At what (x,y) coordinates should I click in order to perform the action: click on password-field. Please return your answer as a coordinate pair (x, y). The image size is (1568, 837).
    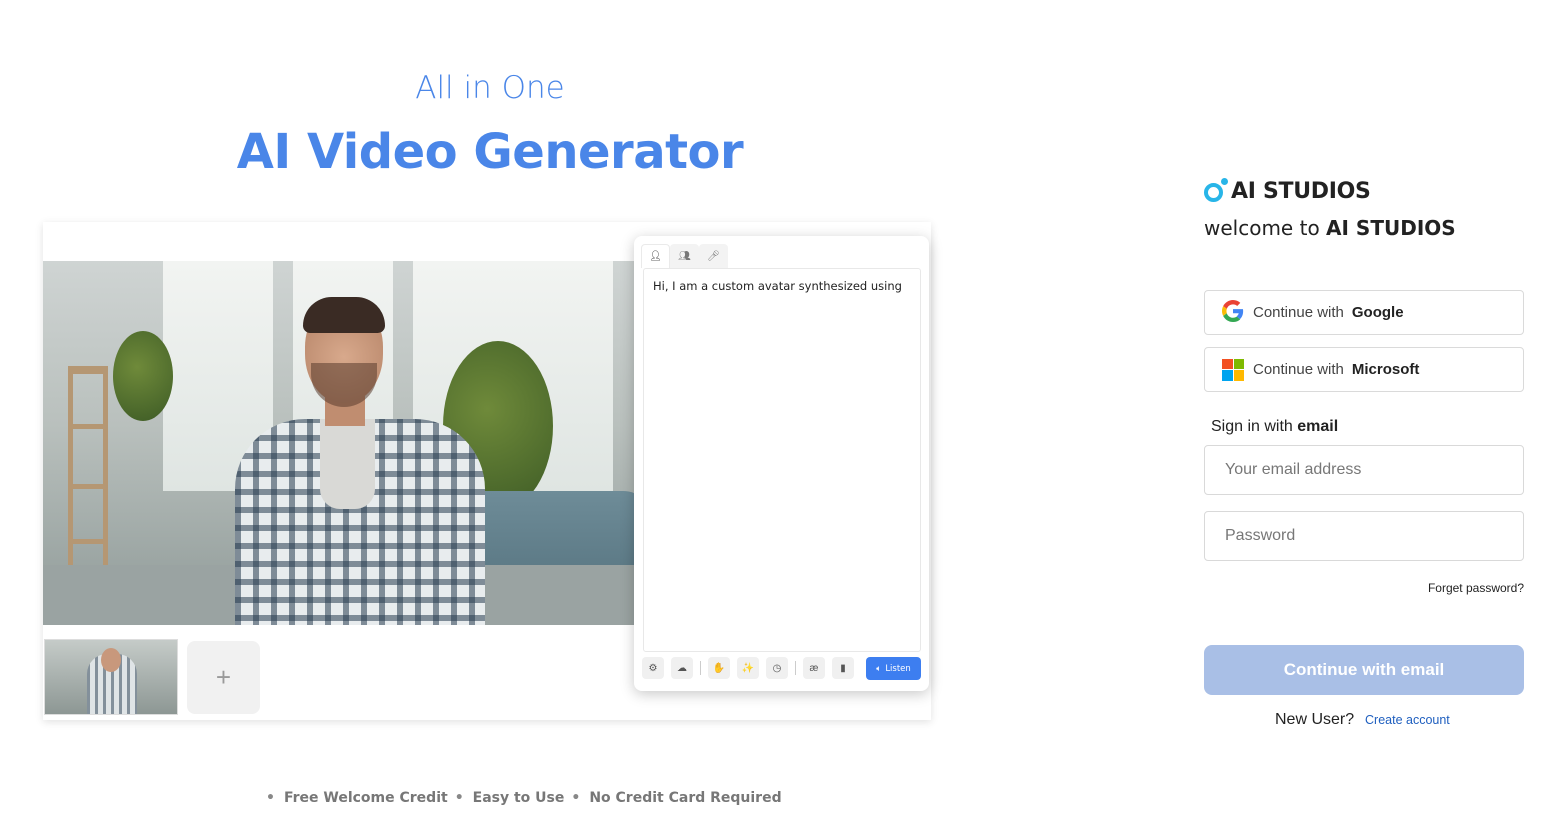
    Looking at the image, I should click on (1364, 536).